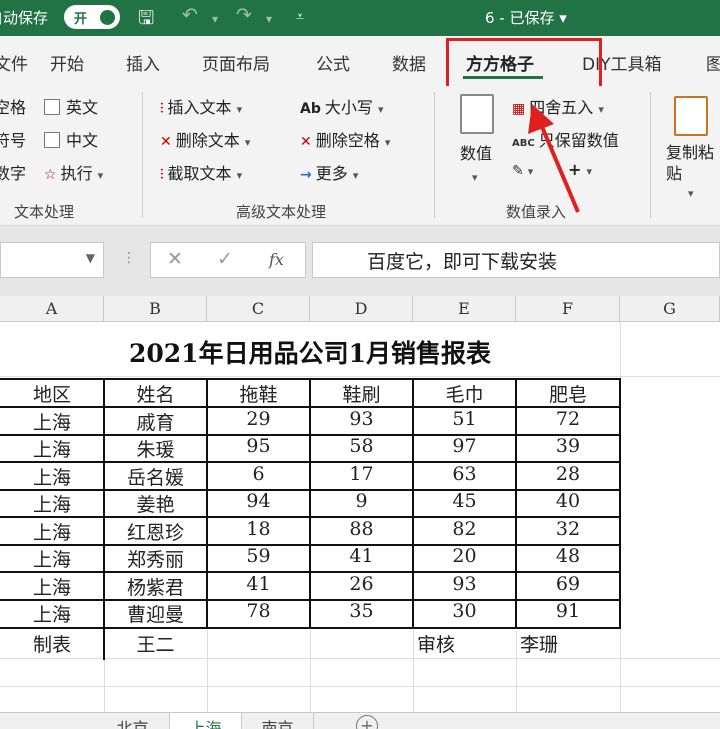 The height and width of the screenshot is (729, 720). I want to click on table-header-cell: 肥皂, so click(568, 393).